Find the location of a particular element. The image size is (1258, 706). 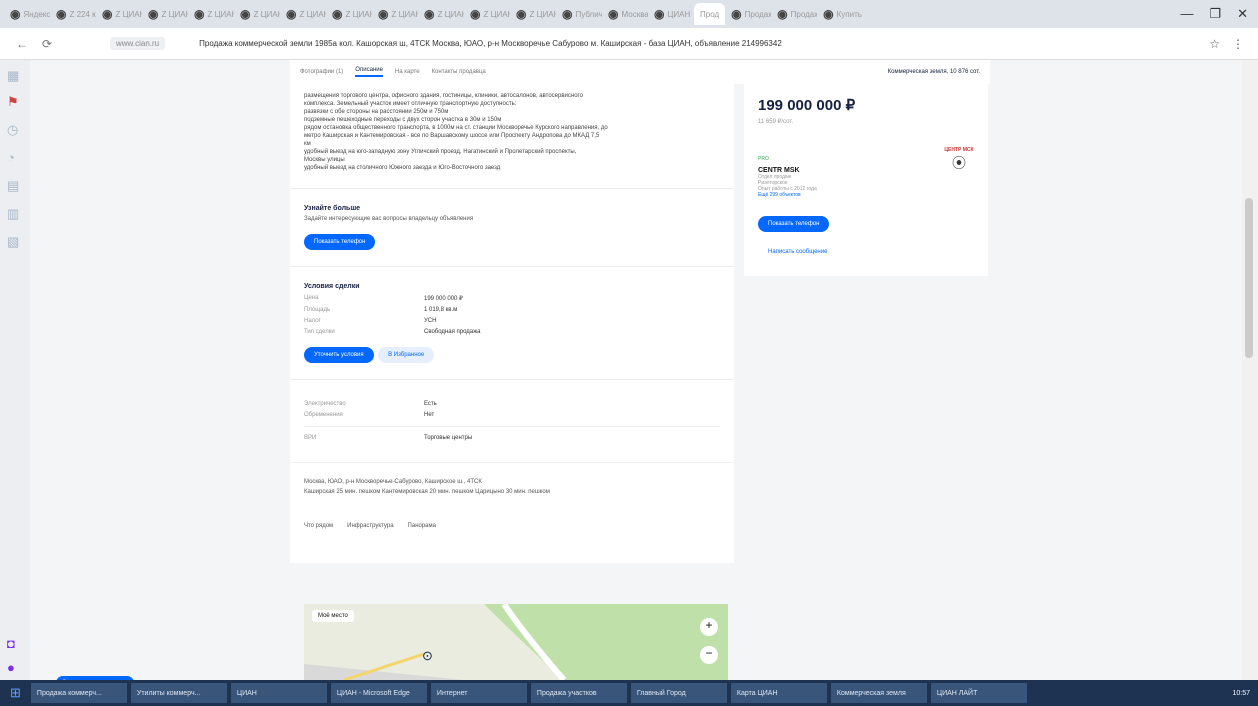

favorite-button: В Избранное is located at coordinates (406, 355).